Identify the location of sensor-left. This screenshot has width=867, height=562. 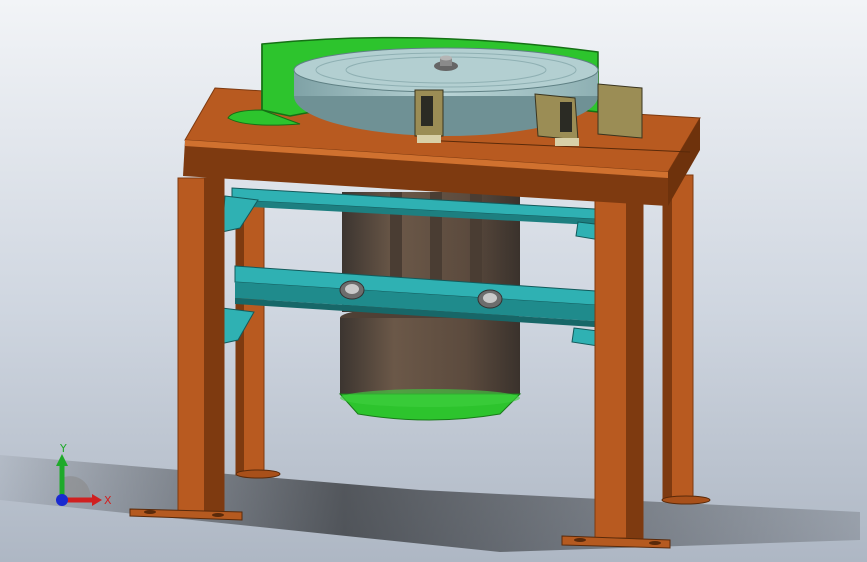
(429, 116).